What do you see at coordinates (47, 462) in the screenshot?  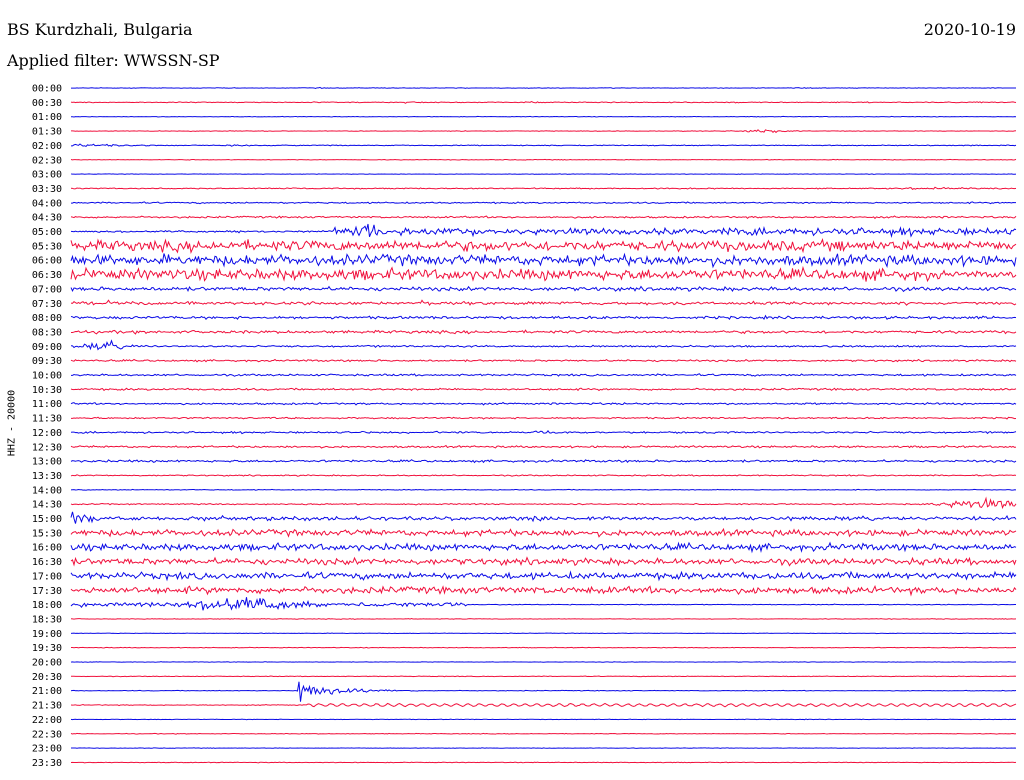 I see `time-label: 13:00` at bounding box center [47, 462].